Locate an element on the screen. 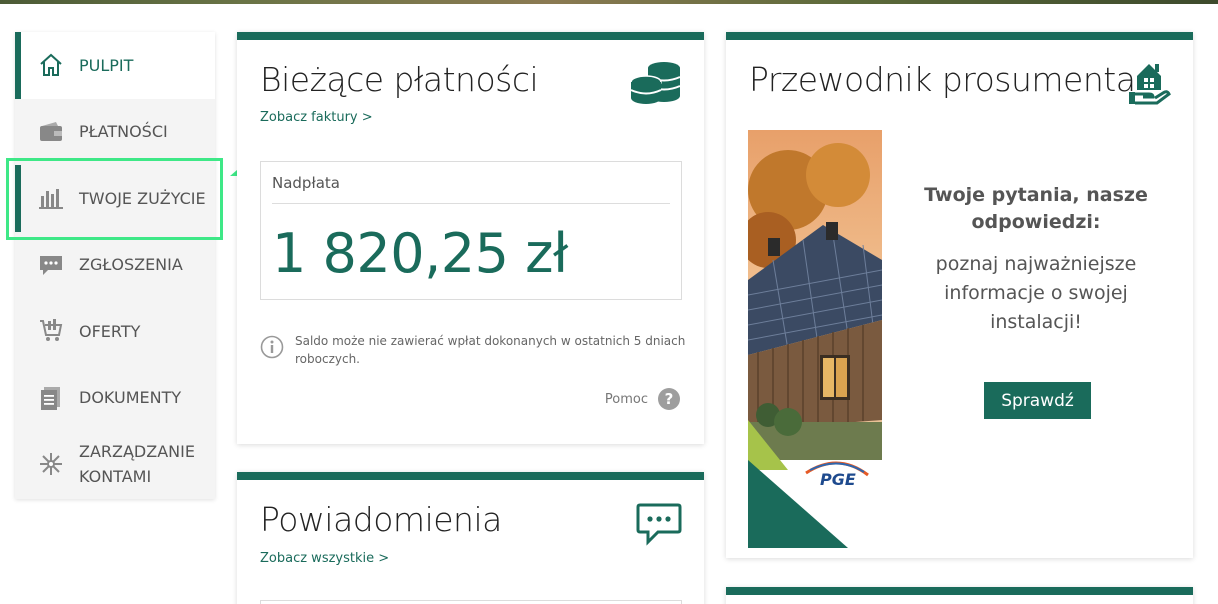 This screenshot has height=604, width=1218. house-hand-icon is located at coordinates (1149, 86).